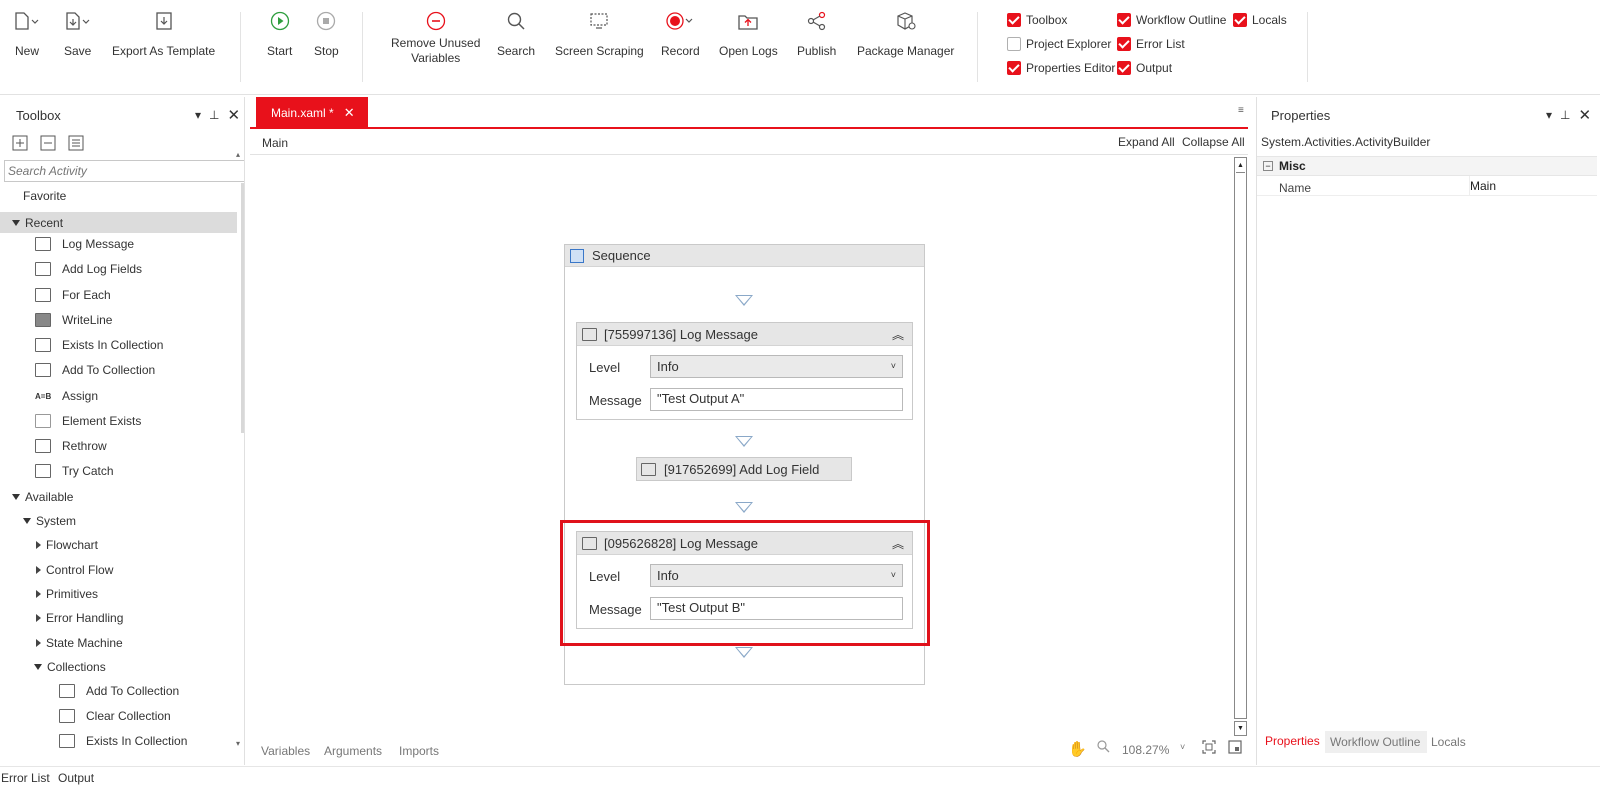  What do you see at coordinates (1144, 68) in the screenshot?
I see `output-checkbox: Output` at bounding box center [1144, 68].